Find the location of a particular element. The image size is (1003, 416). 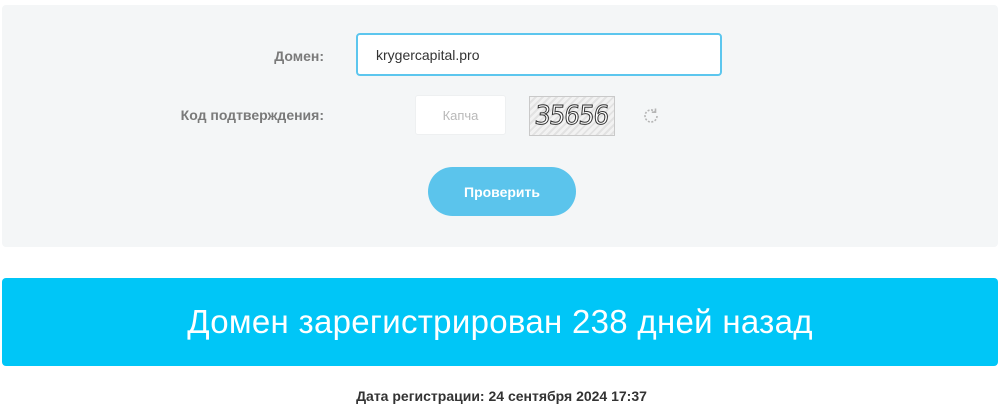

captcha-input is located at coordinates (460, 115).